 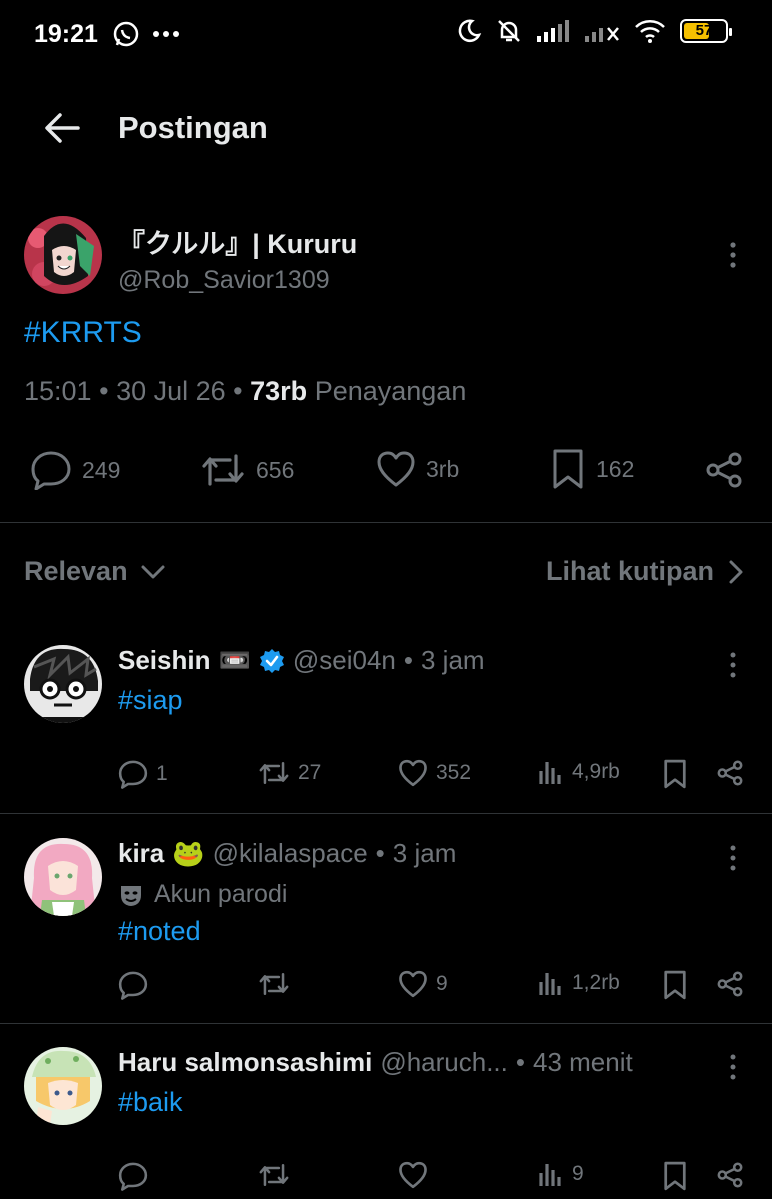 What do you see at coordinates (417, 1175) in the screenshot?
I see `like-button` at bounding box center [417, 1175].